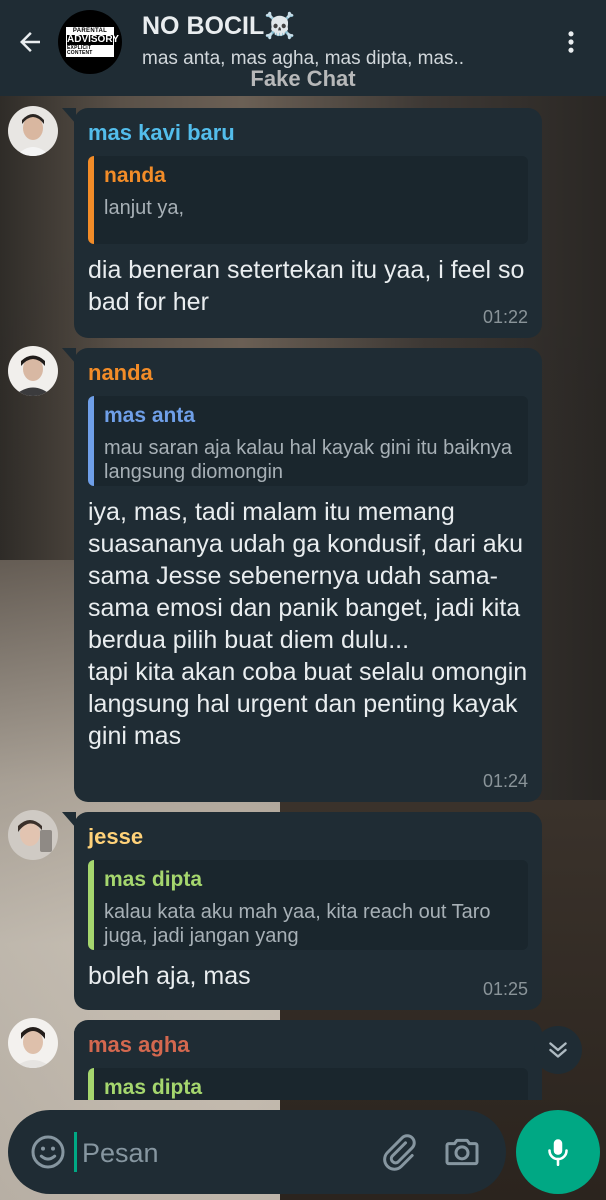 The width and height of the screenshot is (606, 1200). Describe the element at coordinates (505, 317) in the screenshot. I see `message-time: 01:22` at that location.